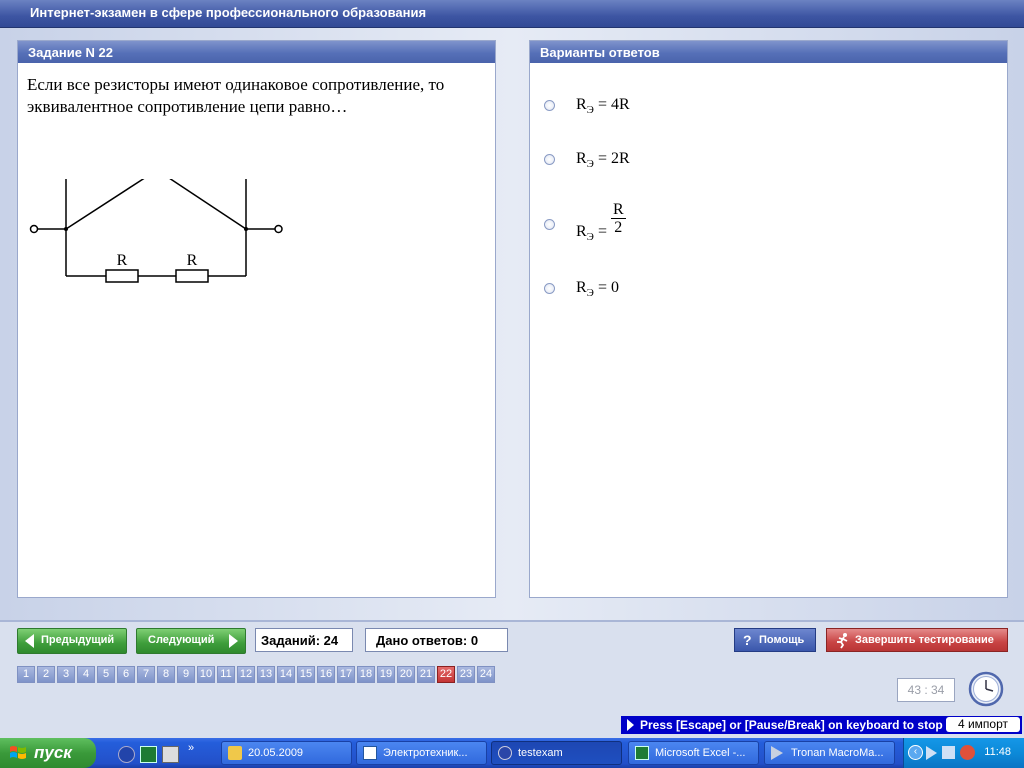 Image resolution: width=1024 pixels, height=768 pixels. What do you see at coordinates (997, 752) in the screenshot?
I see `system-clock: 11:48` at bounding box center [997, 752].